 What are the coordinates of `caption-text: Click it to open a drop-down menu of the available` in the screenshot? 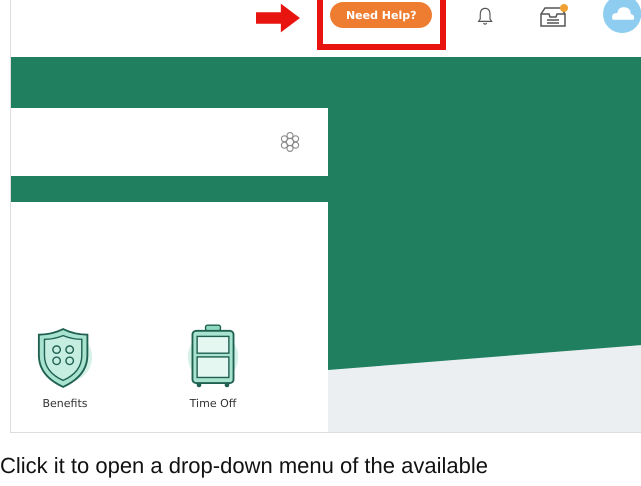 It's located at (244, 466).